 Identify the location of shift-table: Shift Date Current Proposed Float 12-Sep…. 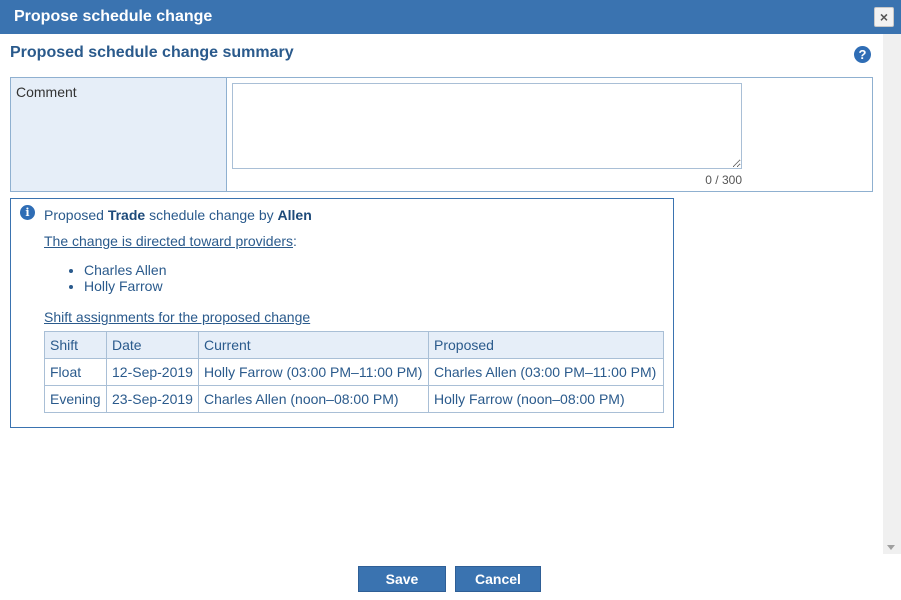
(354, 372).